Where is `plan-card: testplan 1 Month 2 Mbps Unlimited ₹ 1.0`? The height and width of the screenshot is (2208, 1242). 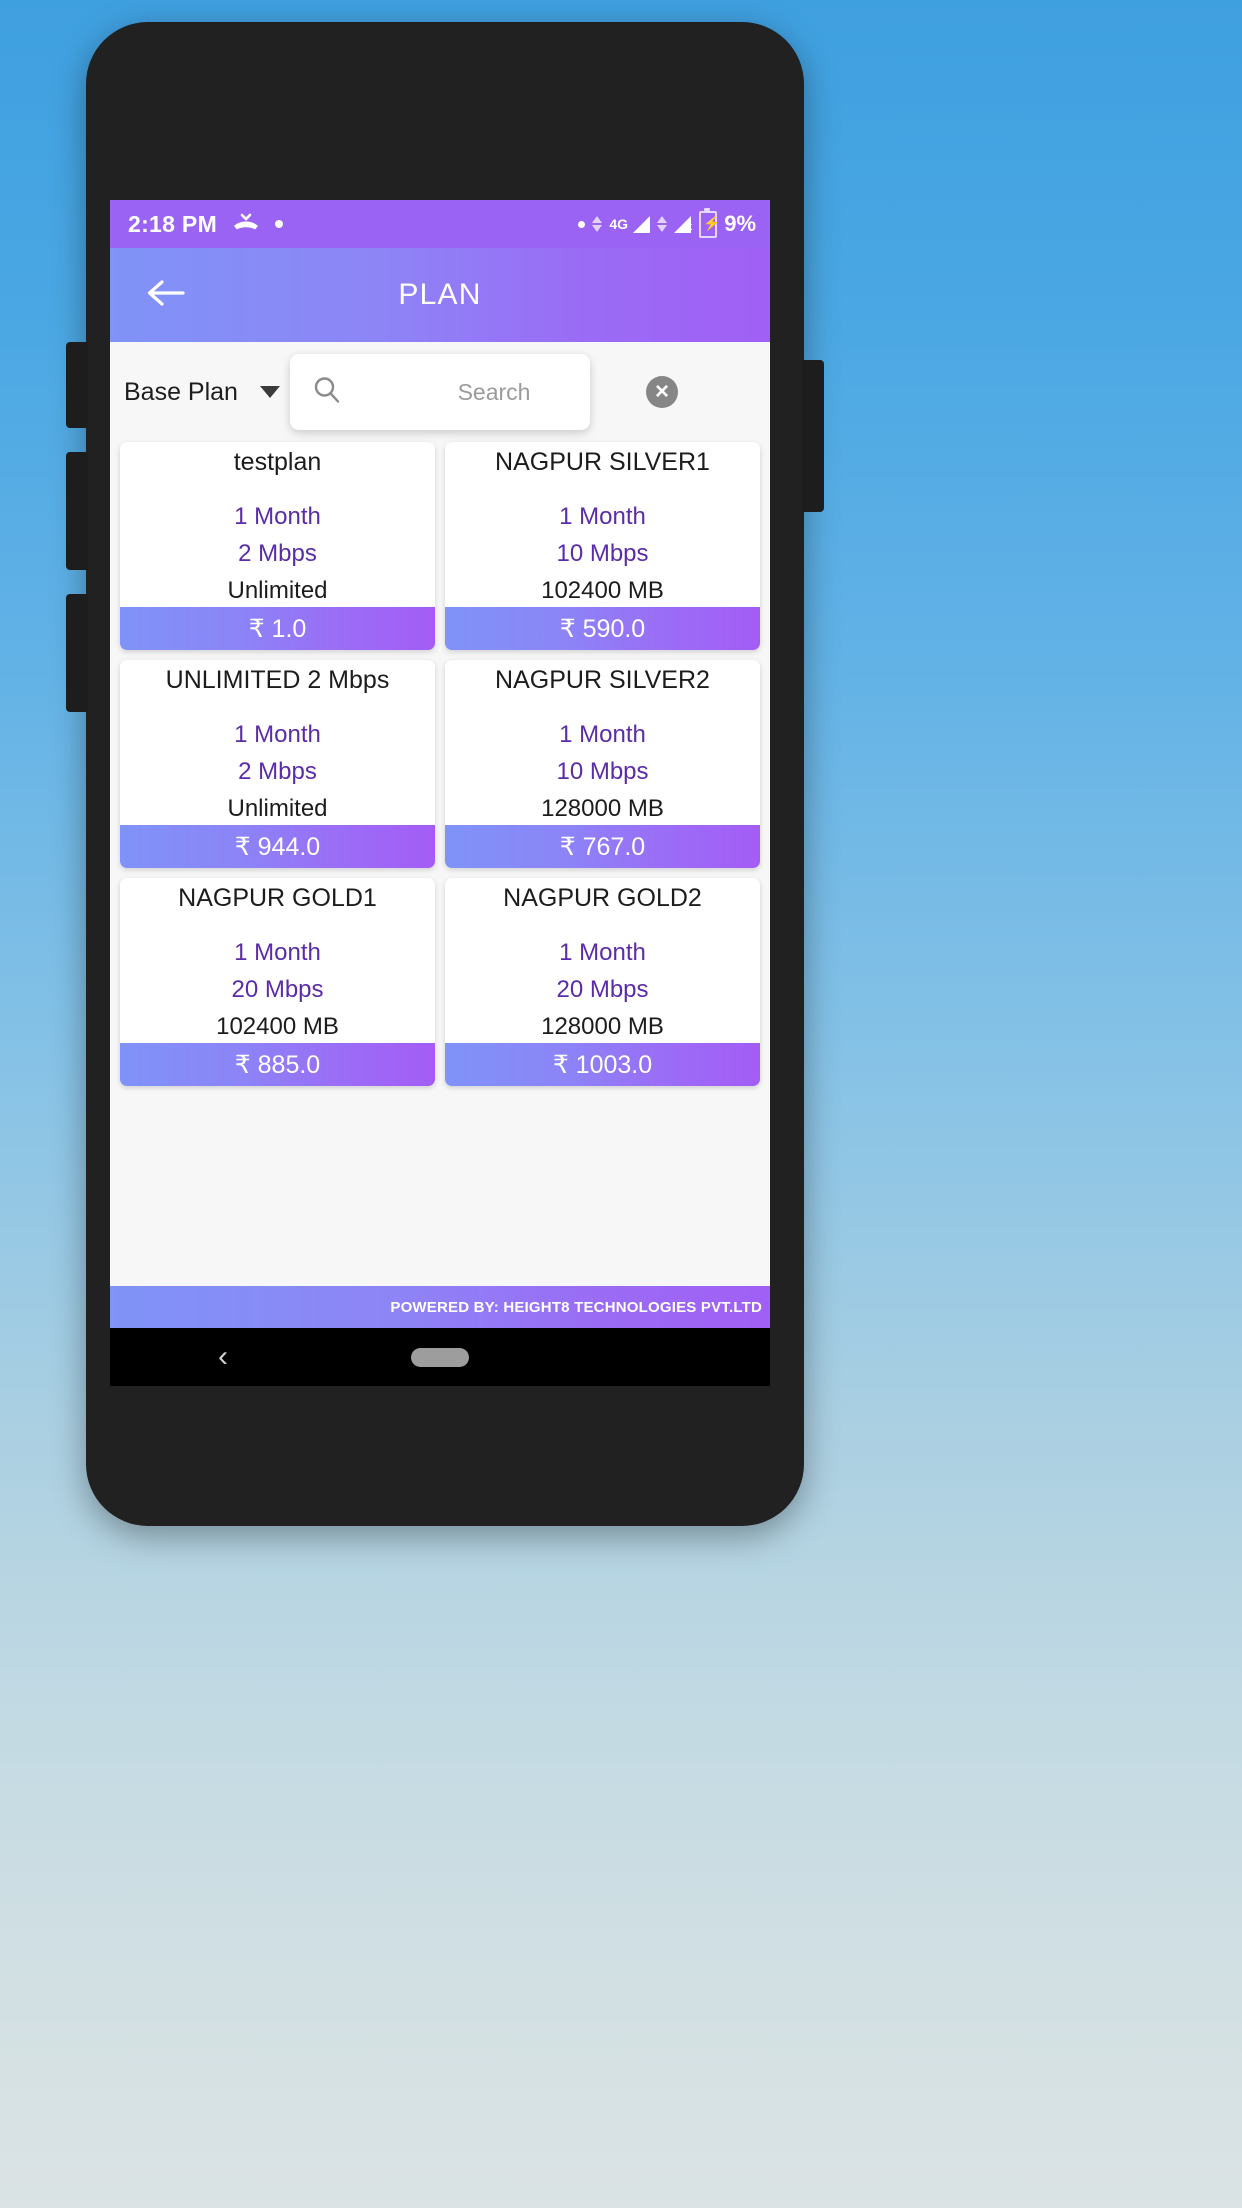
plan-card: testplan 1 Month 2 Mbps Unlimited ₹ 1.0 is located at coordinates (277, 546).